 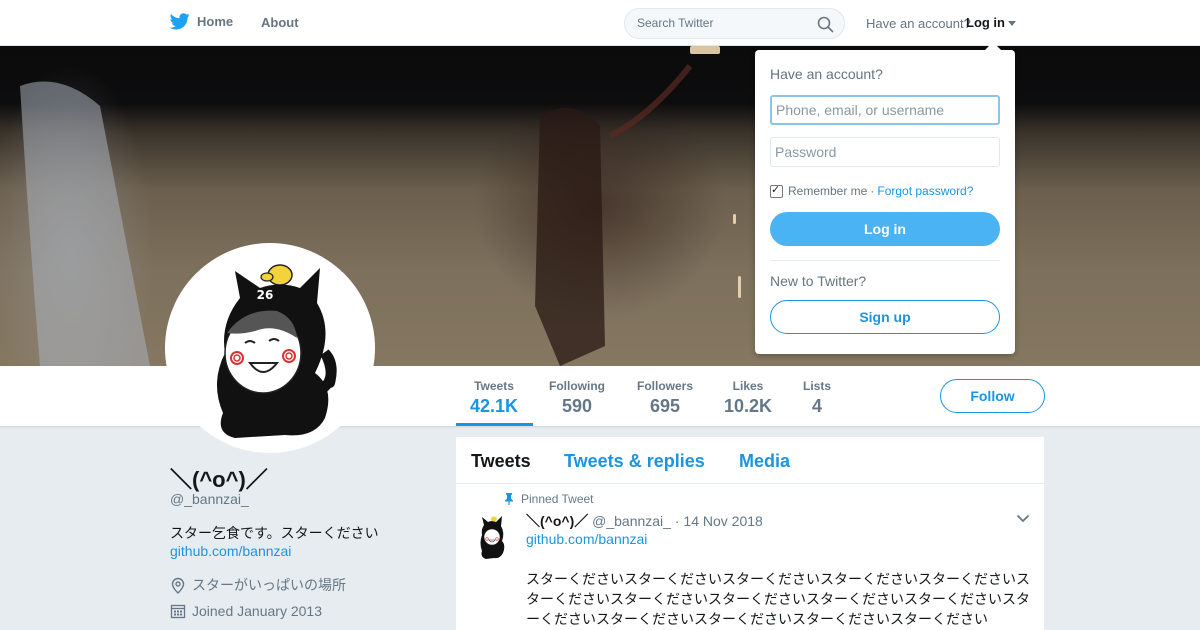 I want to click on profile-join-date: Joined January 2013, so click(x=246, y=611).